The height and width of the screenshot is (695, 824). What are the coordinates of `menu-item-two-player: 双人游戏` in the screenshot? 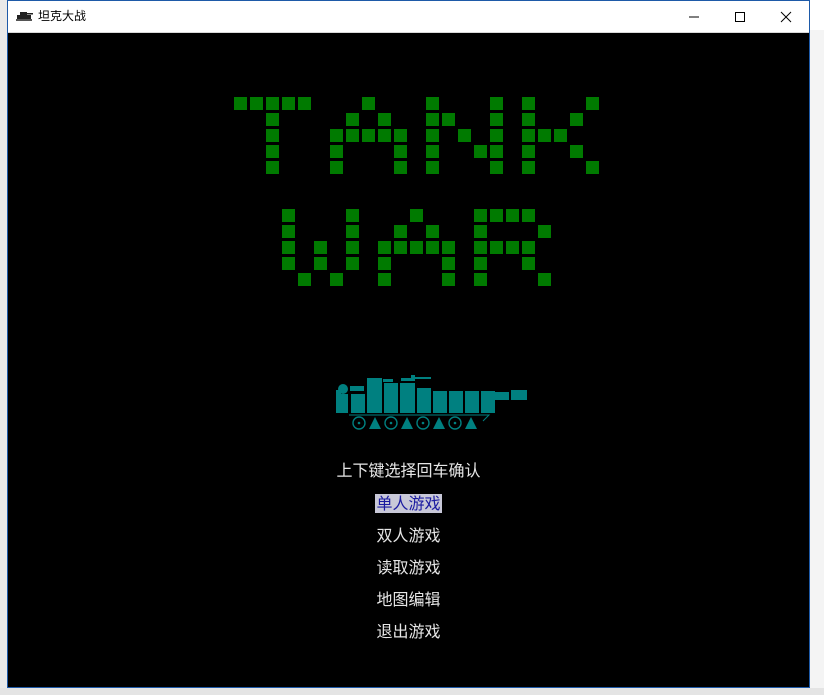 It's located at (408, 536).